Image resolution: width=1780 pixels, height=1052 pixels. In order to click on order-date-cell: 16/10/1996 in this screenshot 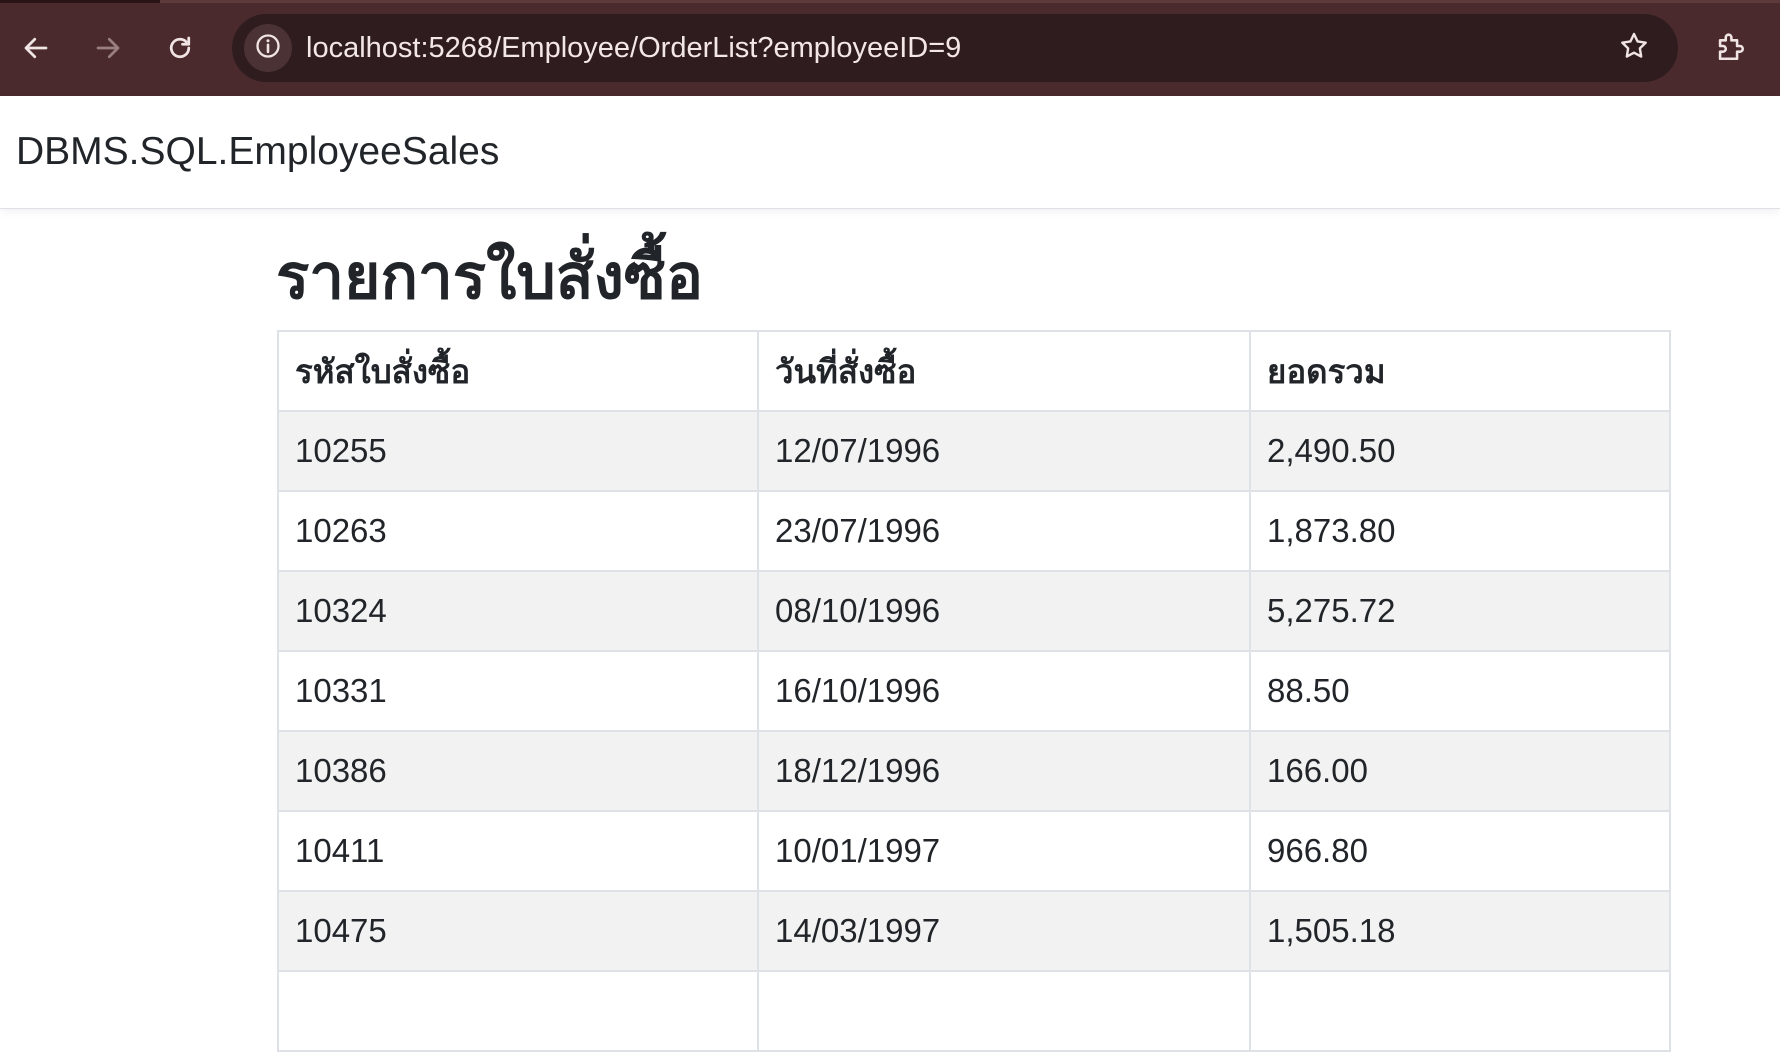, I will do `click(1004, 691)`.